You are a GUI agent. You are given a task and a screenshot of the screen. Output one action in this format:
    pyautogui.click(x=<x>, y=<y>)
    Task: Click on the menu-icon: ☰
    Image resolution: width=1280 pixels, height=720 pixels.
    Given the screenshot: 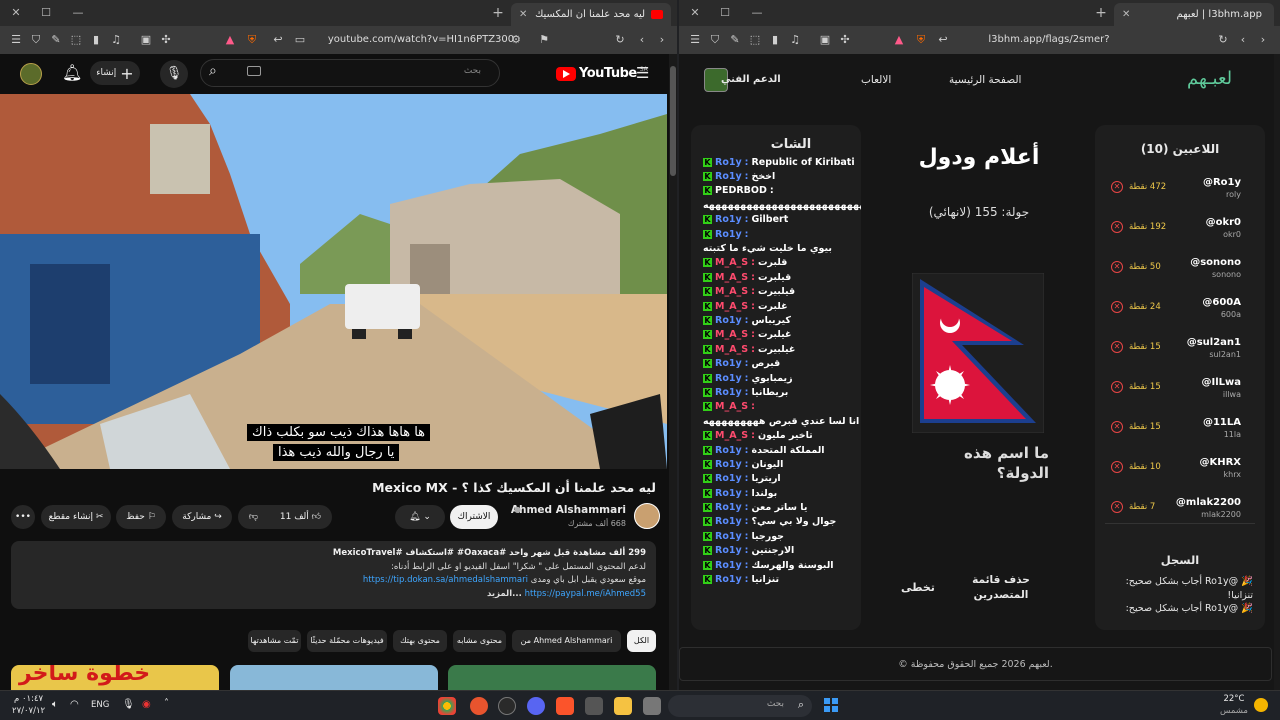 What is the action you would take?
    pyautogui.click(x=695, y=40)
    